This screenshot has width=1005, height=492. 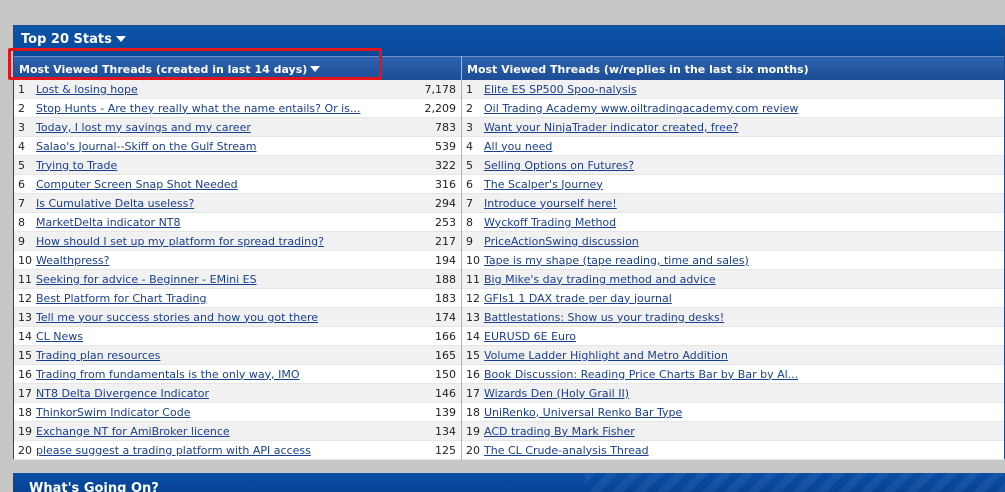 What do you see at coordinates (744, 279) in the screenshot?
I see `thread-link: Big Mike's day trading method and advice` at bounding box center [744, 279].